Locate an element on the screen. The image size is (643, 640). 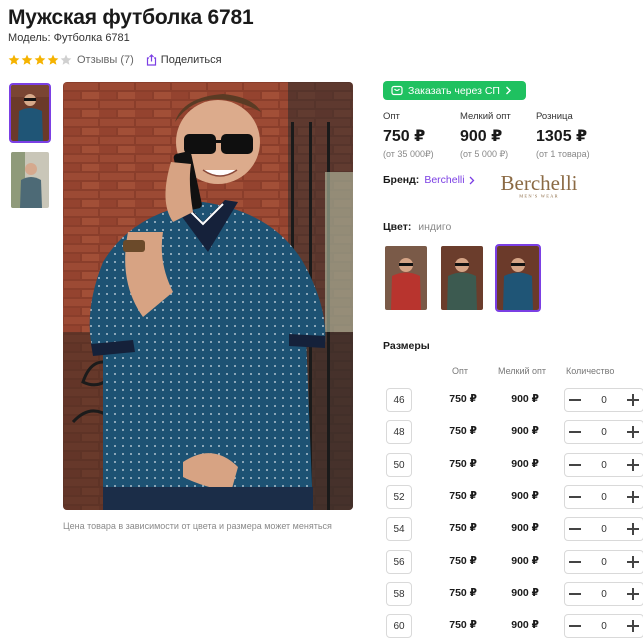
rating-stars is located at coordinates (40, 60).